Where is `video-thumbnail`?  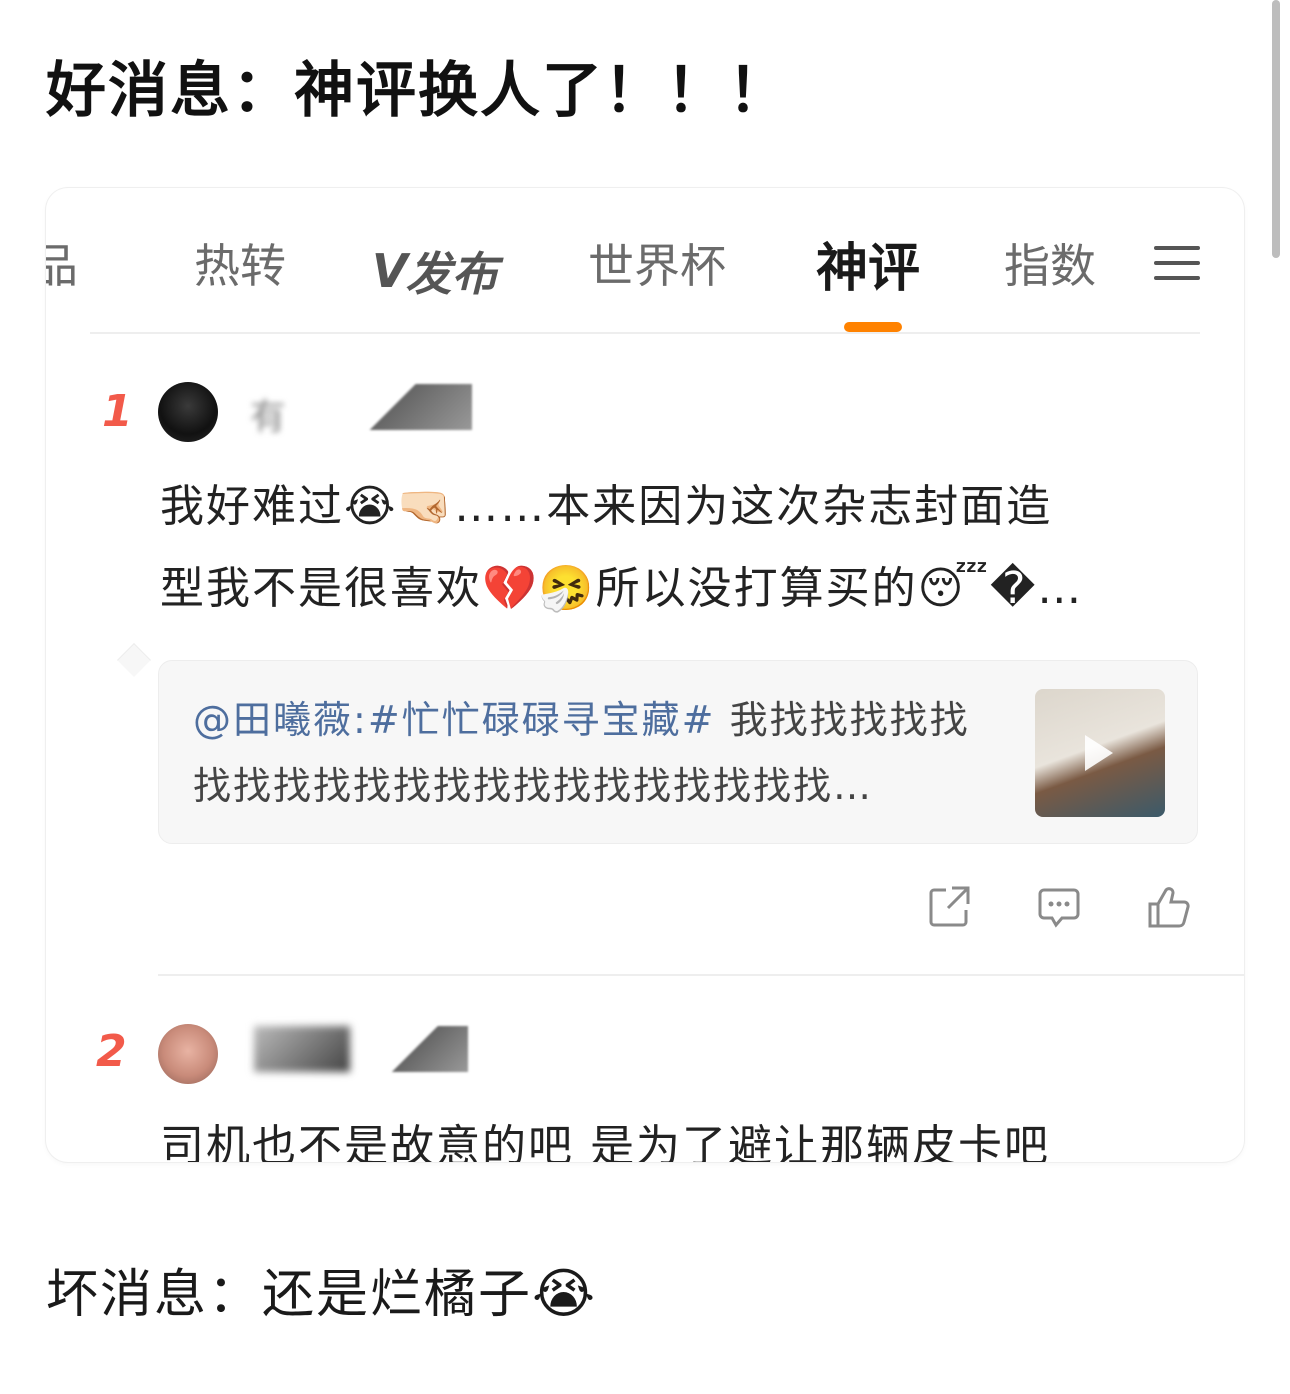
video-thumbnail is located at coordinates (1100, 753).